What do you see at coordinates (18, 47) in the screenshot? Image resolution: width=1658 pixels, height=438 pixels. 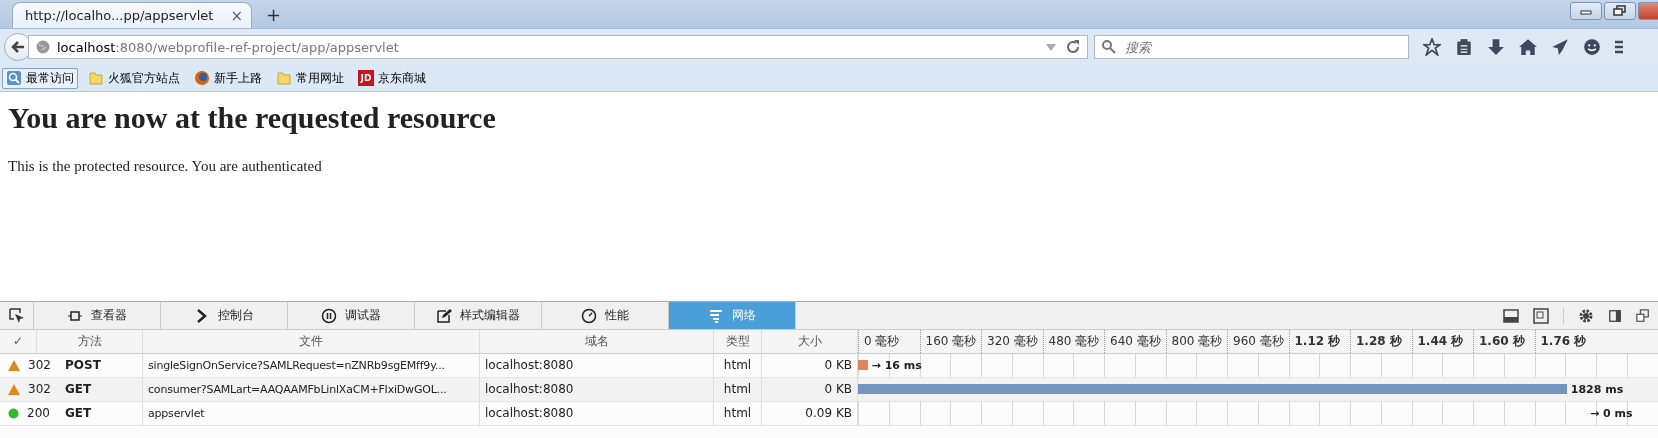 I see `back-arrow-icon` at bounding box center [18, 47].